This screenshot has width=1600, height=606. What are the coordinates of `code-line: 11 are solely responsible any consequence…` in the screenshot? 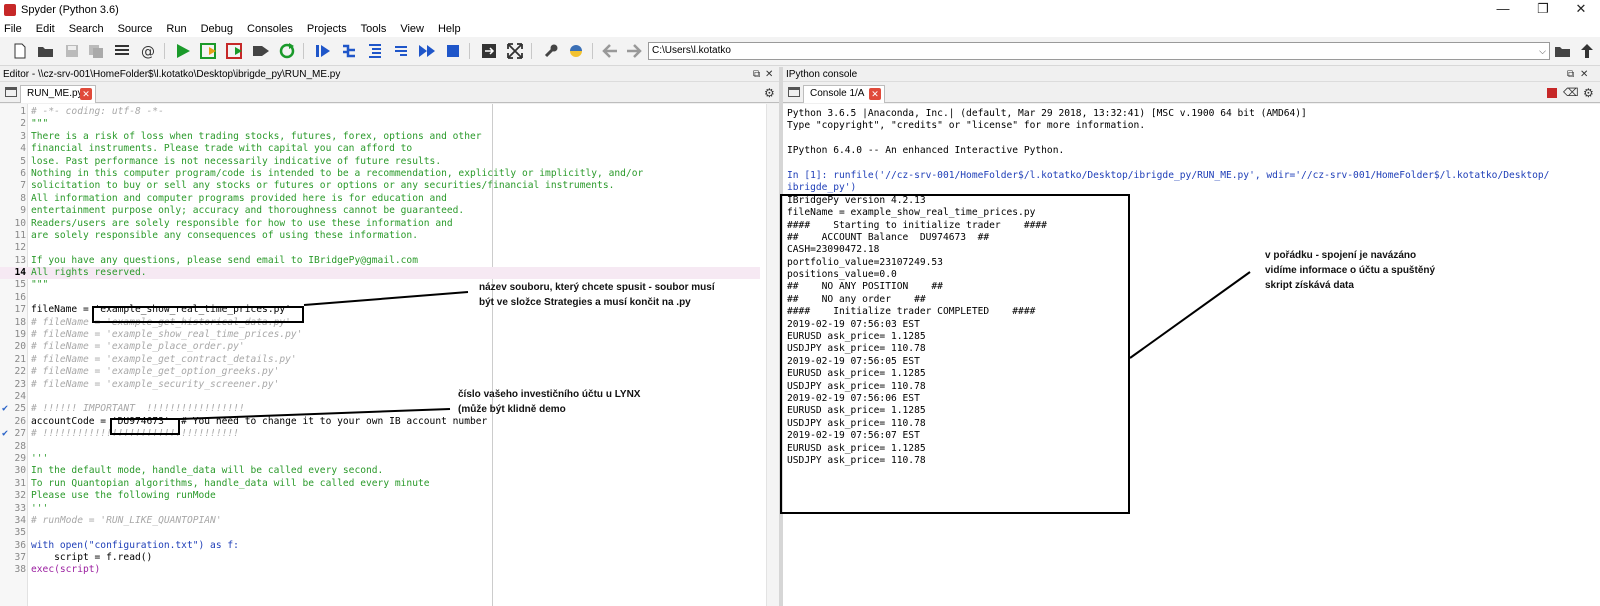 It's located at (216, 235).